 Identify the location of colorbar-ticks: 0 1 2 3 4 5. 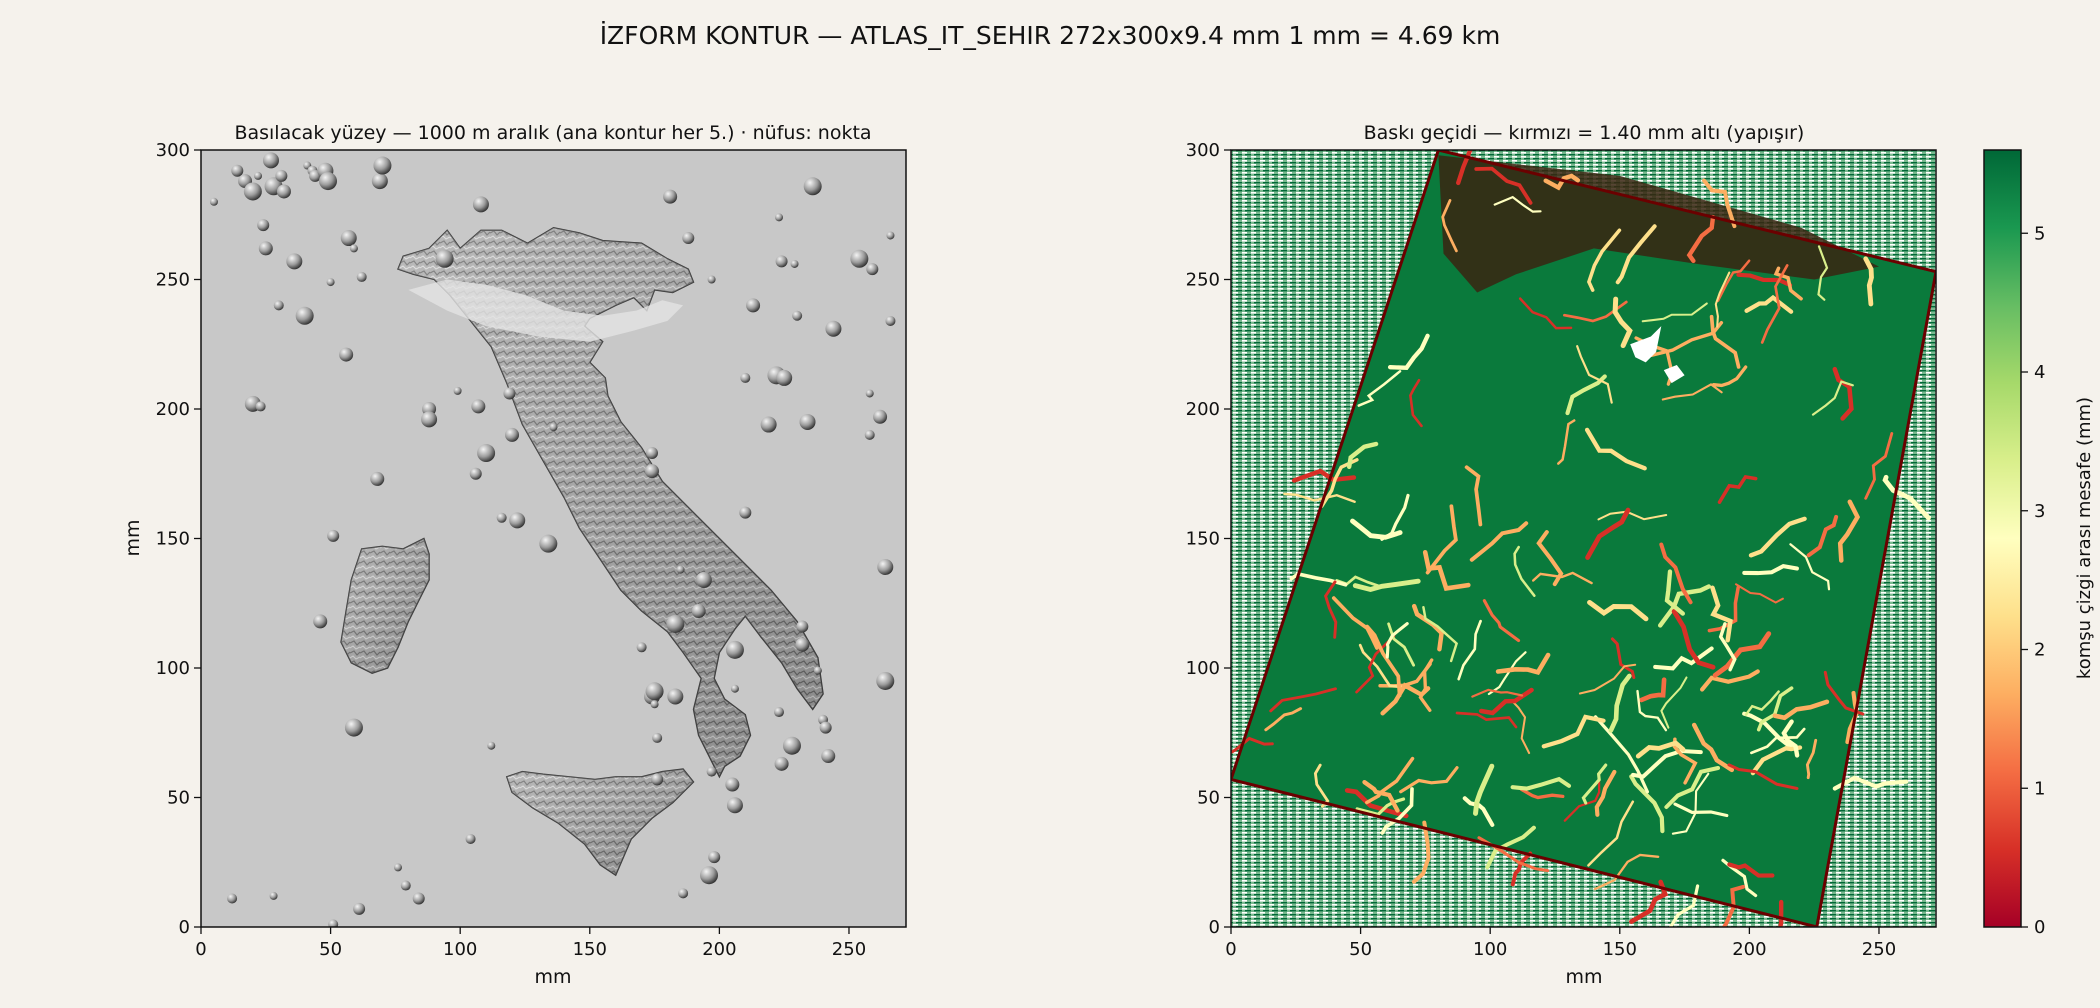
(2033, 580).